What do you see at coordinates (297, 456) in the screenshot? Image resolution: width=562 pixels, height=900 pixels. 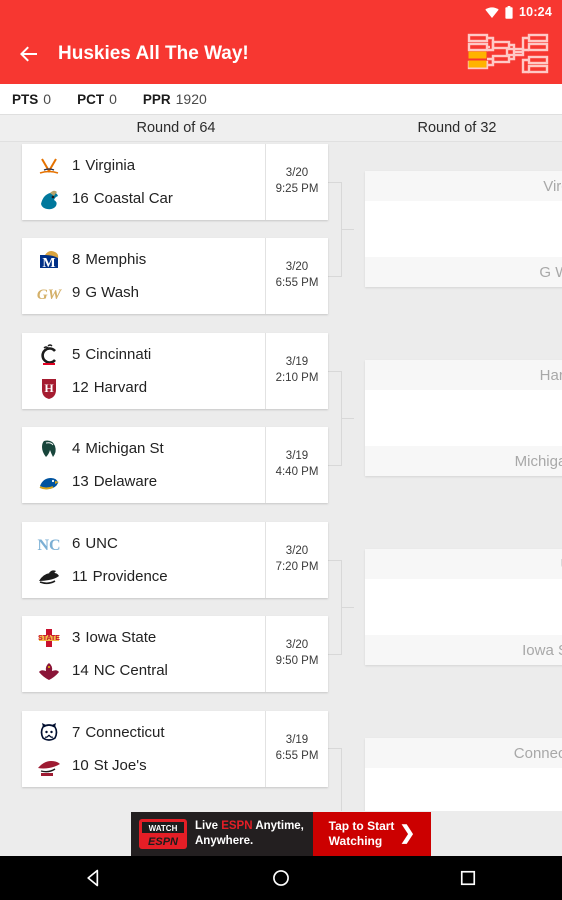 I see `game-date: 3/19` at bounding box center [297, 456].